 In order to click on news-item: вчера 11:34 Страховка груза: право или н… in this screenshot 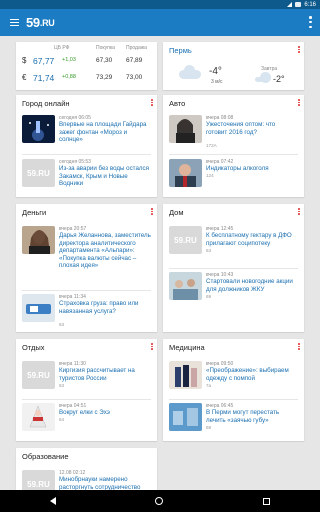, I will do `click(86, 311)`.